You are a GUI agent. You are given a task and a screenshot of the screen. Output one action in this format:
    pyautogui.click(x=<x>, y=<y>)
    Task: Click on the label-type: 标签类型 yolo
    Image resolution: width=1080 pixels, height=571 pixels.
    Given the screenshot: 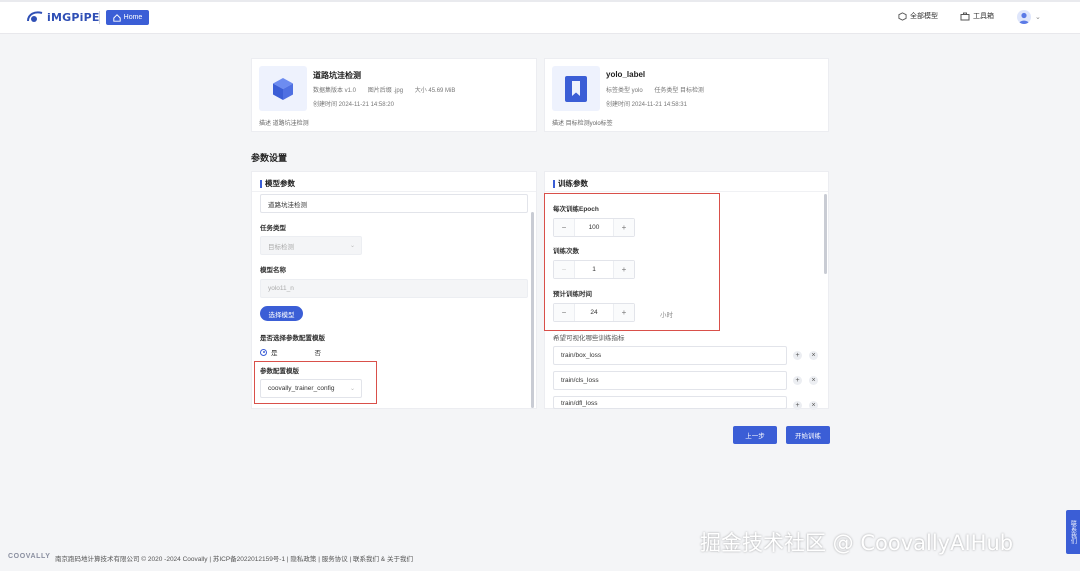 What is the action you would take?
    pyautogui.click(x=624, y=91)
    